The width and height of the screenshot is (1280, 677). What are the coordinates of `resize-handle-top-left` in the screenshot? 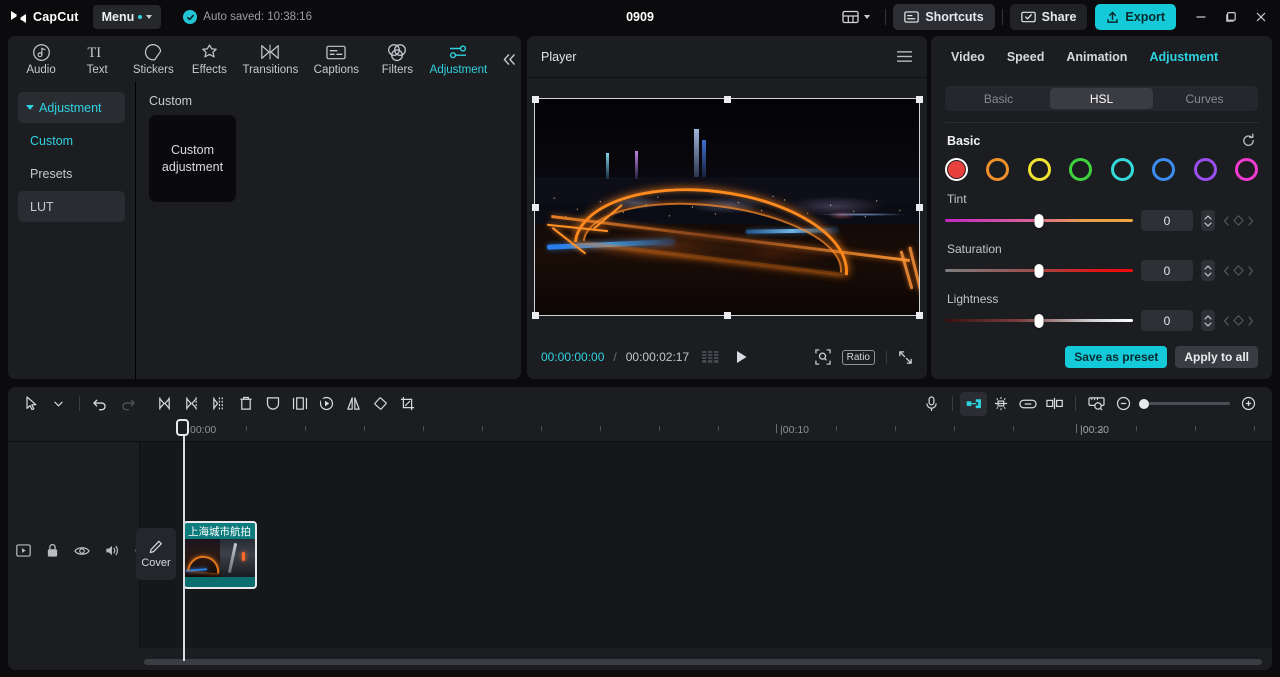 It's located at (535, 99).